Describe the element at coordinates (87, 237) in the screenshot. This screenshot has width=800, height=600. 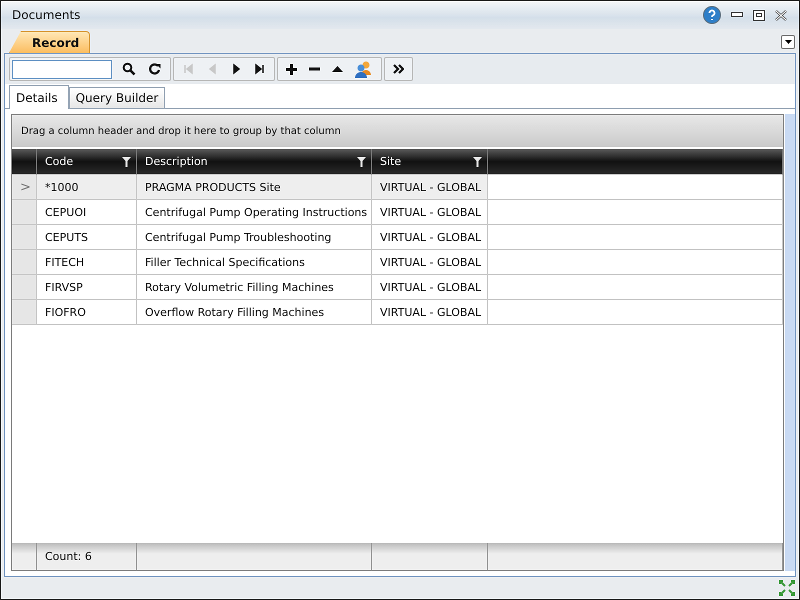
I see `table-cell: CEPUTS` at that location.